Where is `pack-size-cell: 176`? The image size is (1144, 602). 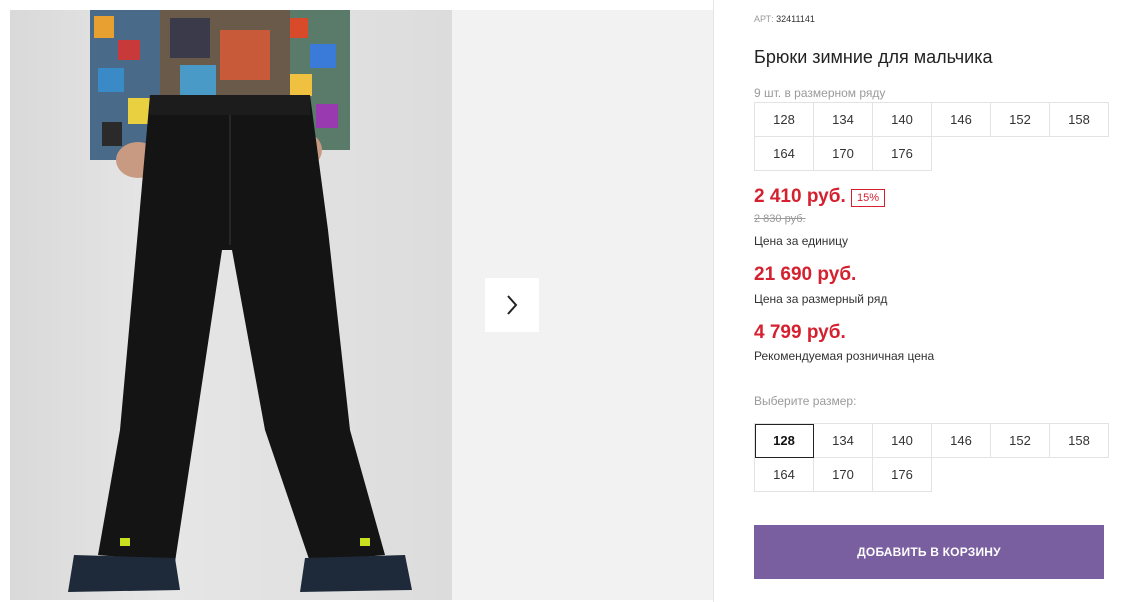
pack-size-cell: 176 is located at coordinates (902, 154).